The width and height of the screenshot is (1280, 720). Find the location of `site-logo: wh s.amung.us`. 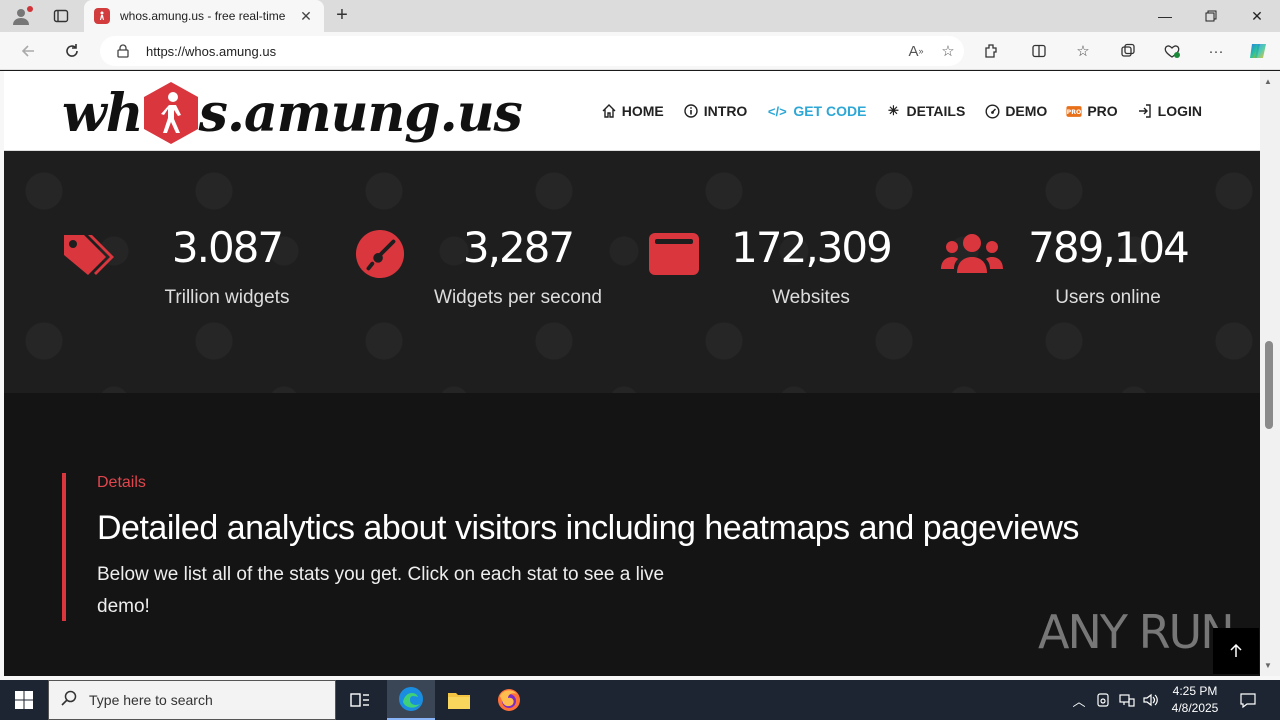

site-logo: wh s.amung.us is located at coordinates (292, 113).